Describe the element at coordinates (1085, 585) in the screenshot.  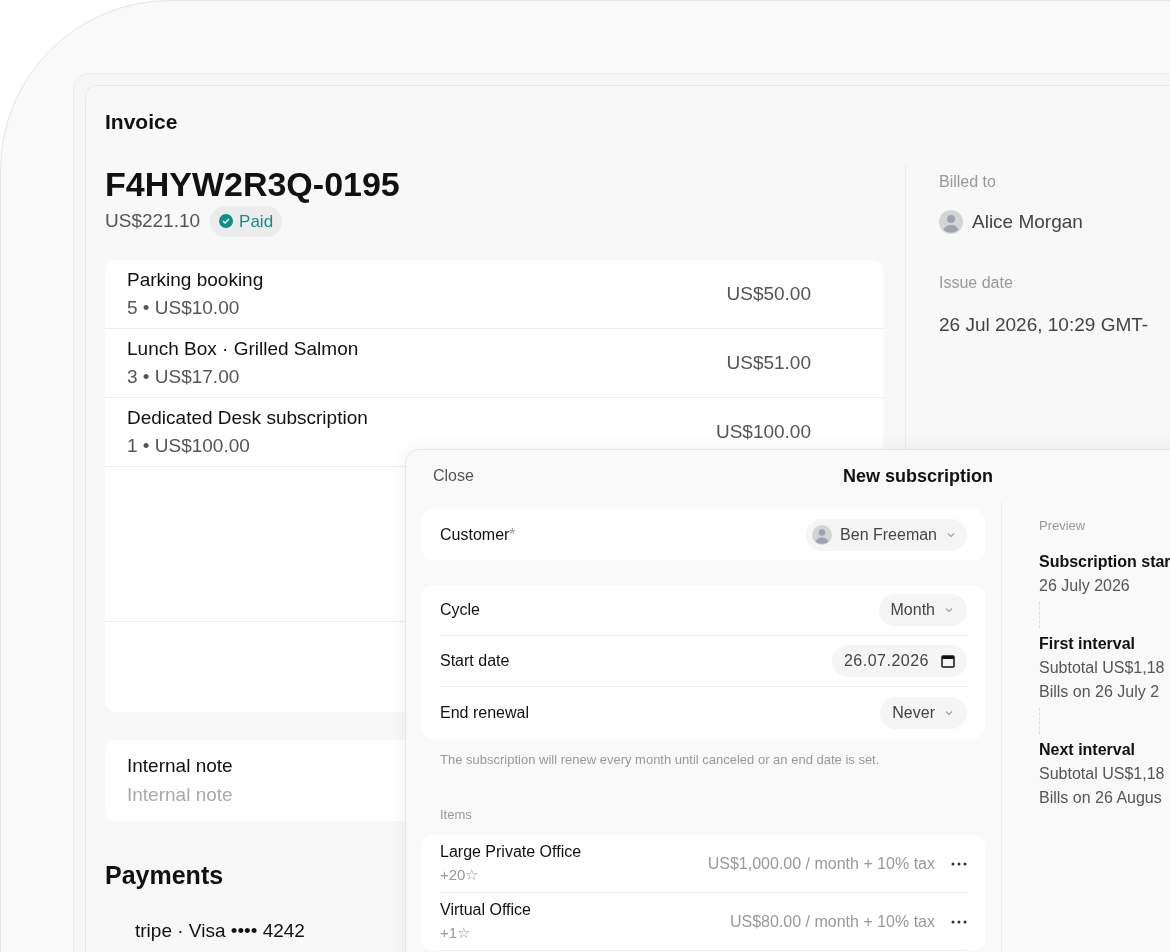
I see `preview-step-detail: 26 July 2026` at that location.